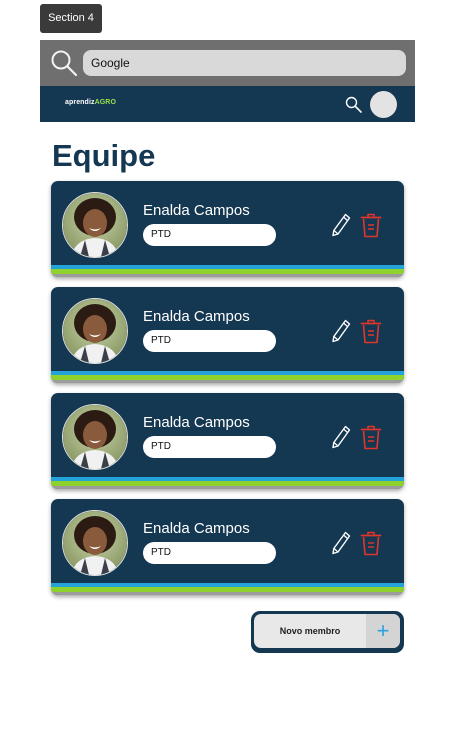  I want to click on logo-text: aprendiz, so click(80, 102).